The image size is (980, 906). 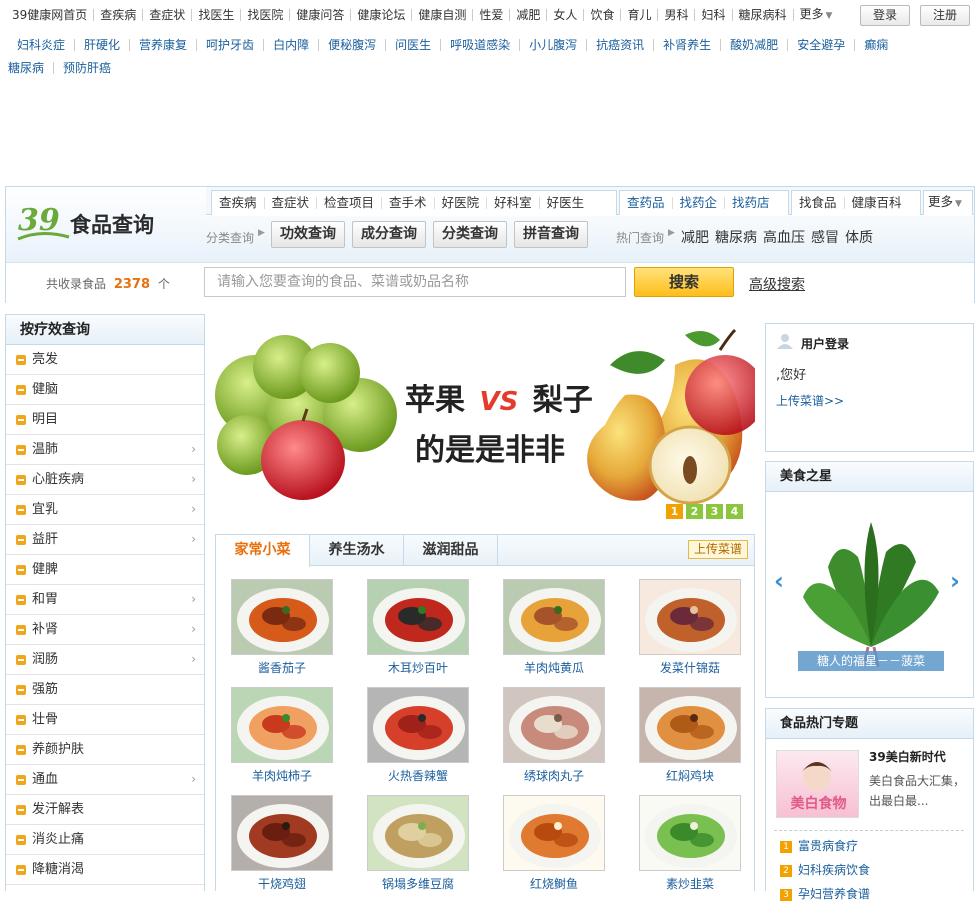 I want to click on sidebar-item: 发汗解表, so click(x=105, y=810).